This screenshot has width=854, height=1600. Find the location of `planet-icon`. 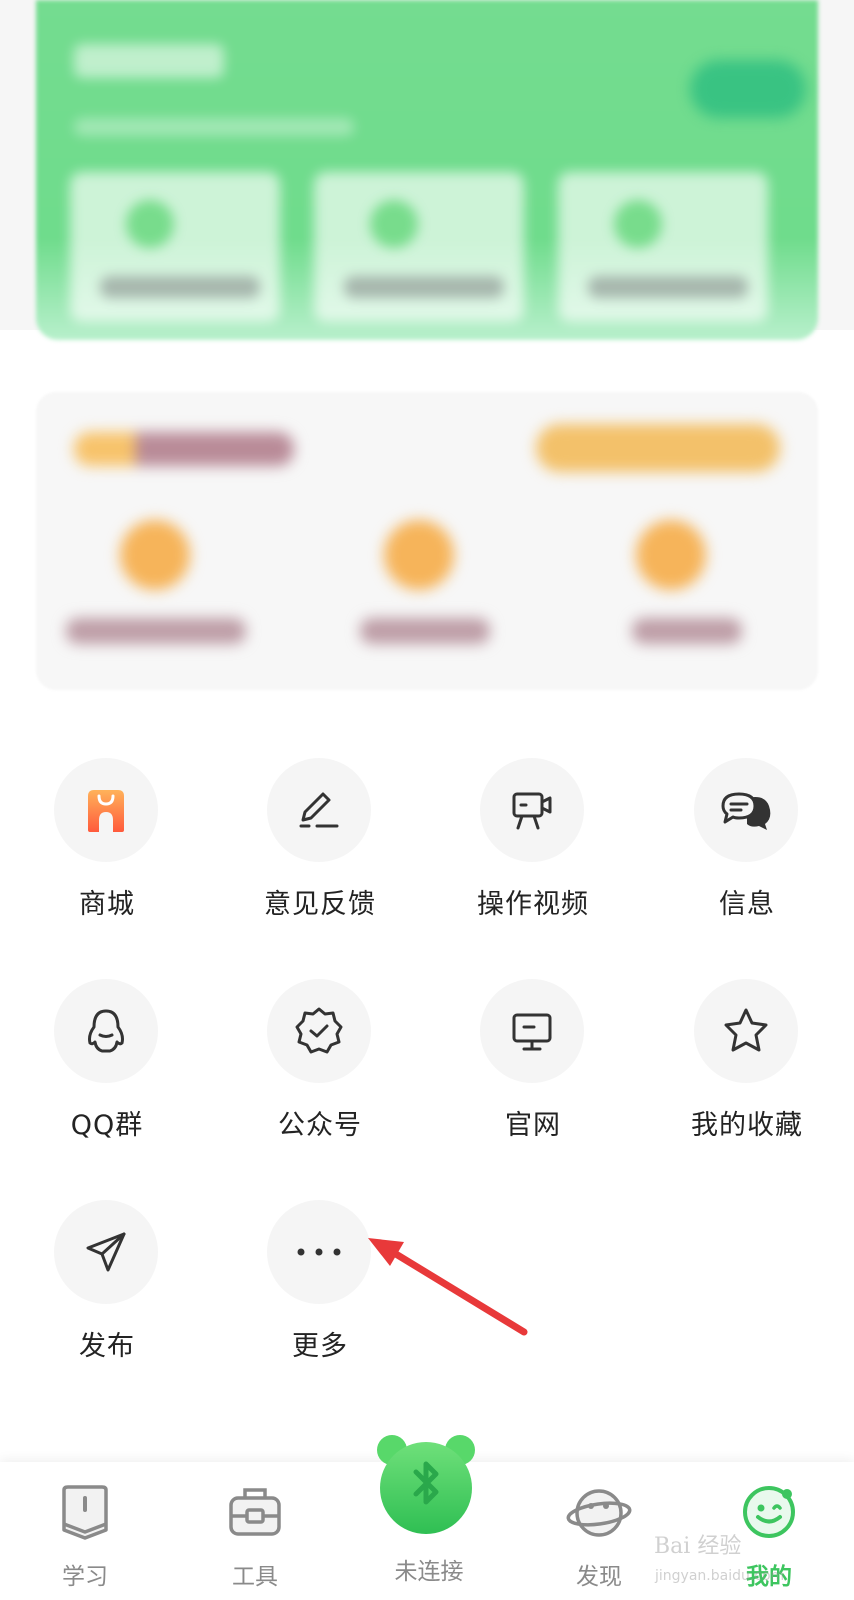

planet-icon is located at coordinates (599, 1513).